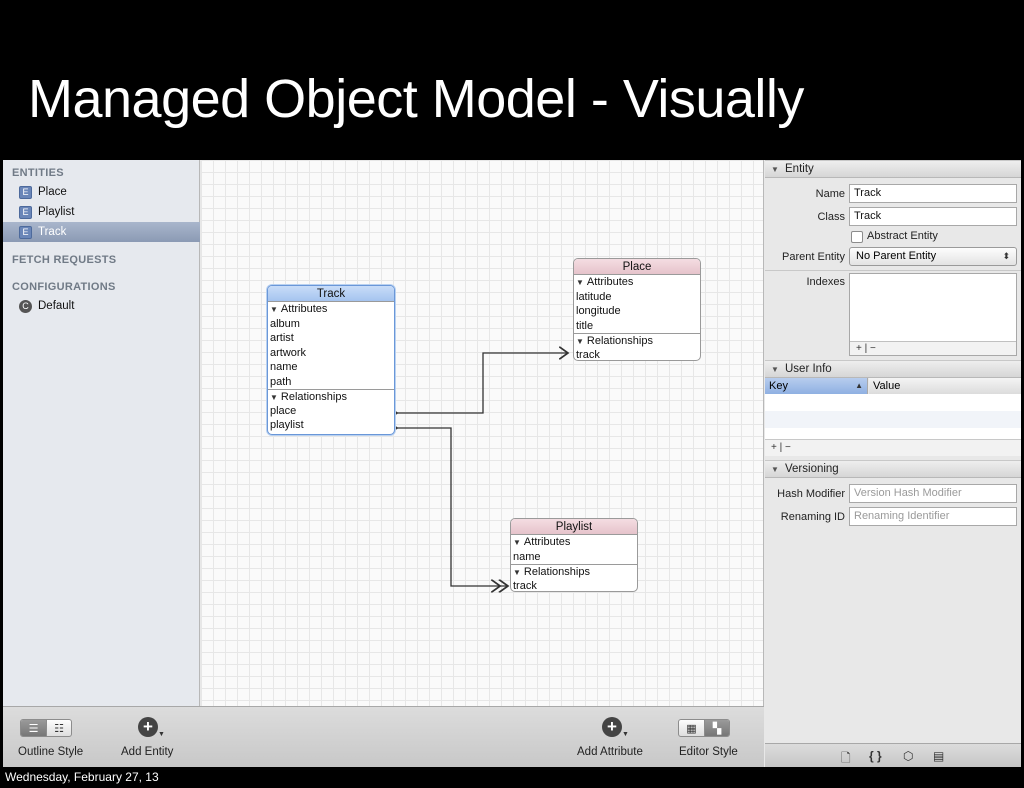 The image size is (1024, 788). Describe the element at coordinates (101, 212) in the screenshot. I see `sidebar-item-playlist: E Playlist` at that location.